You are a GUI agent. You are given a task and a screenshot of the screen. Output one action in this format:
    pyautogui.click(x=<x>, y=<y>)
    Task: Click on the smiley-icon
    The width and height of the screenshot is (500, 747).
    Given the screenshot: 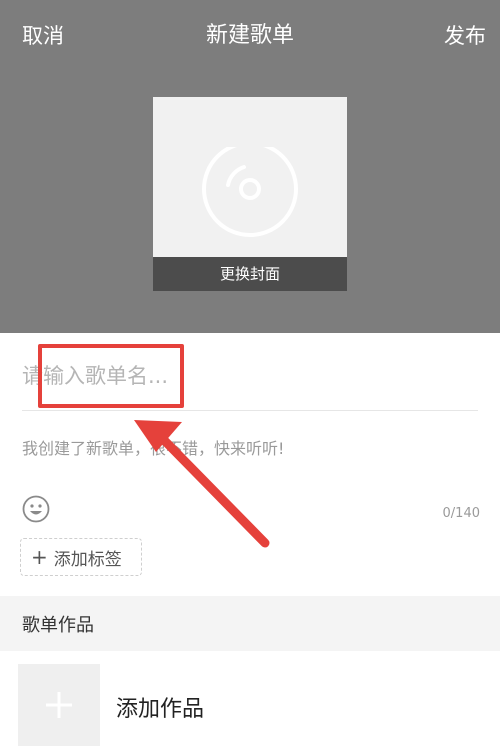 What is the action you would take?
    pyautogui.click(x=36, y=509)
    